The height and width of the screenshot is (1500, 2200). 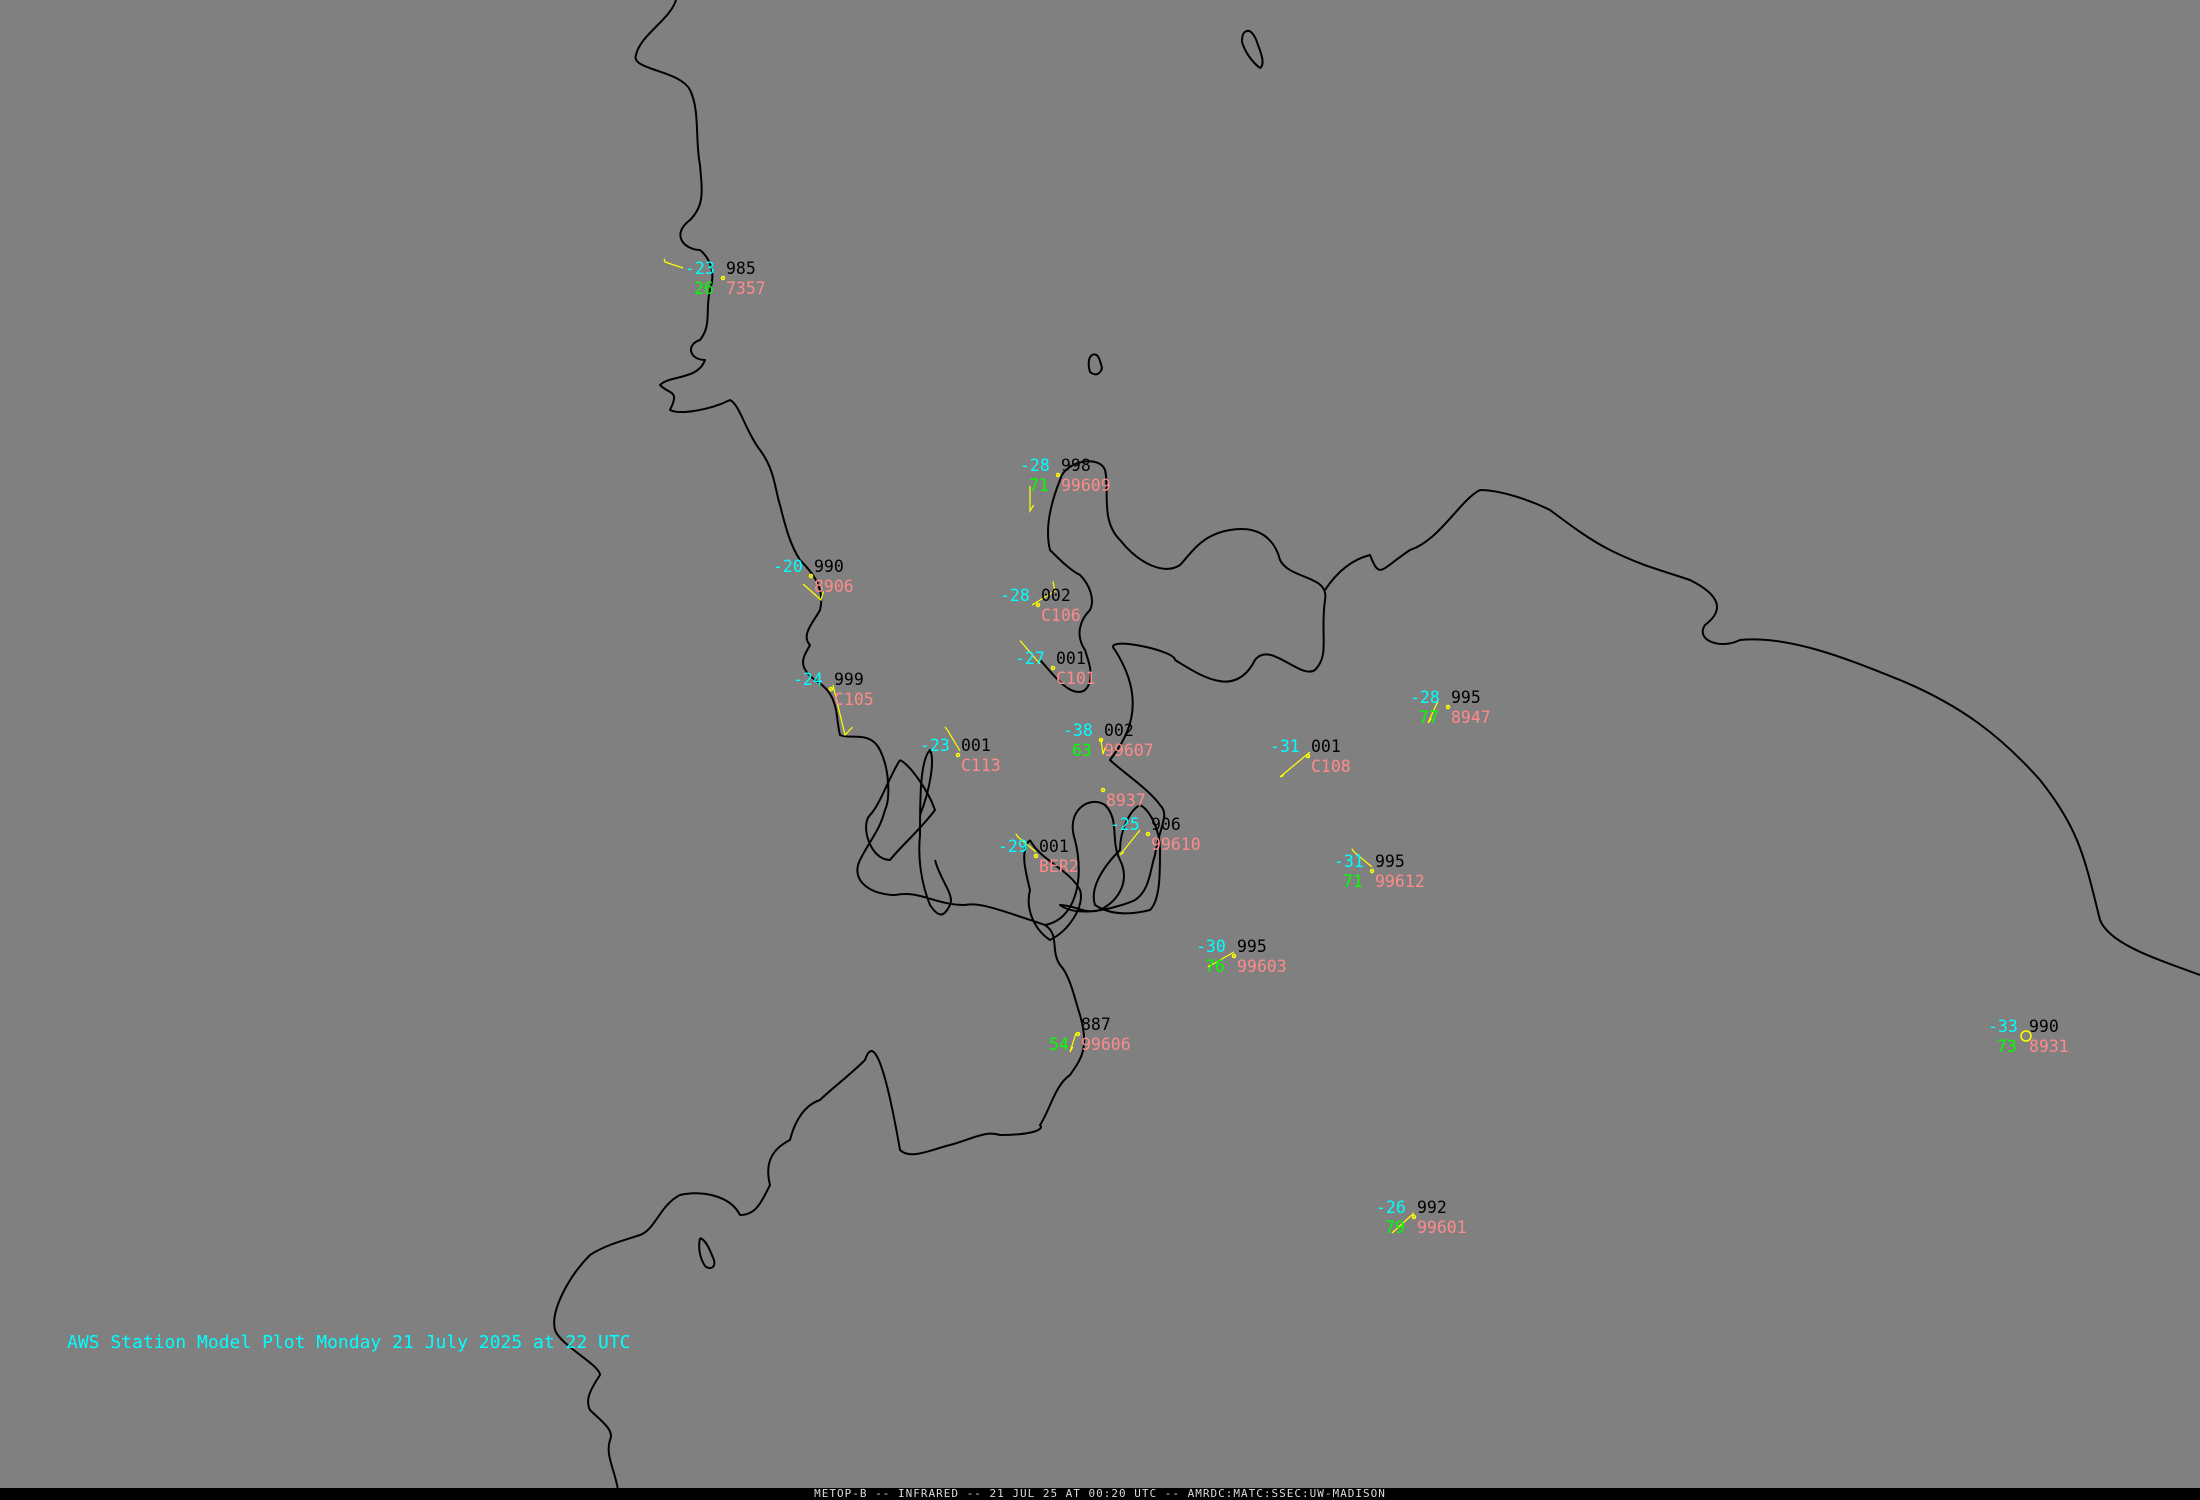 I want to click on station-temperature: -33, so click(x=2003, y=1026).